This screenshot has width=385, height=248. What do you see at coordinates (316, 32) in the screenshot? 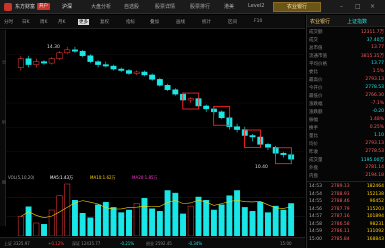
I see `stat-label: 成交额` at bounding box center [316, 32].